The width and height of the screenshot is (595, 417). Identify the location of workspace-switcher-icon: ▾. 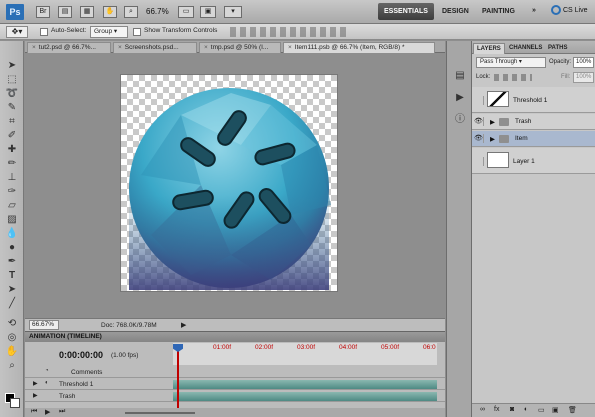
(233, 12).